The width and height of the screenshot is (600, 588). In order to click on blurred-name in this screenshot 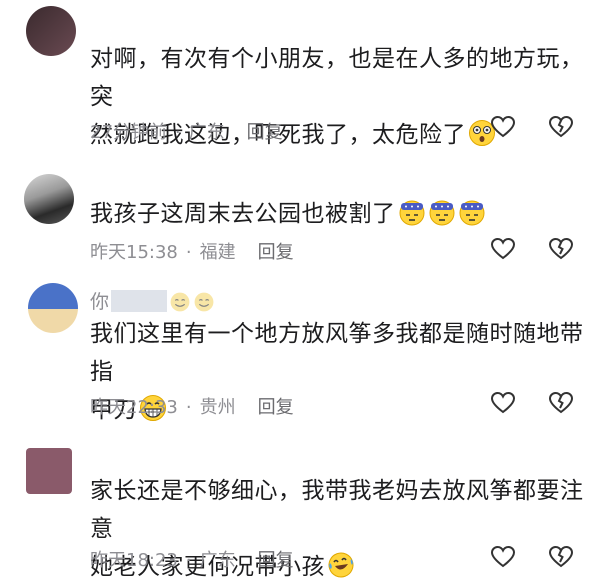, I will do `click(139, 301)`.